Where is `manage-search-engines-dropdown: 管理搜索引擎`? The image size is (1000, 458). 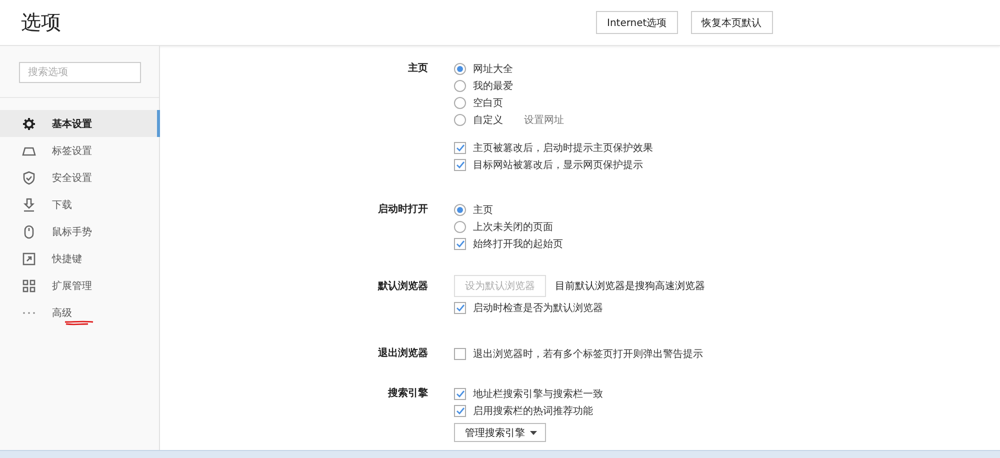
manage-search-engines-dropdown: 管理搜索引擎 is located at coordinates (500, 432).